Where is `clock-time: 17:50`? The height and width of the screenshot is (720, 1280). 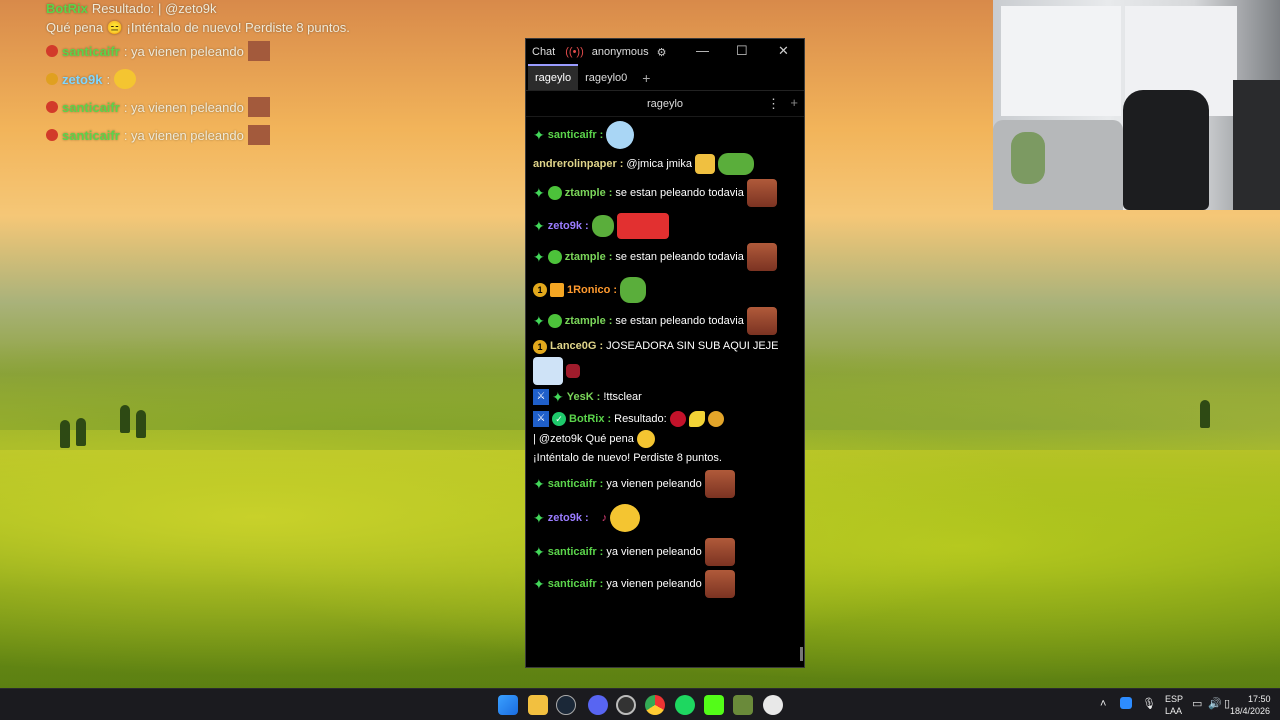
clock-time: 17:50 is located at coordinates (1259, 699).